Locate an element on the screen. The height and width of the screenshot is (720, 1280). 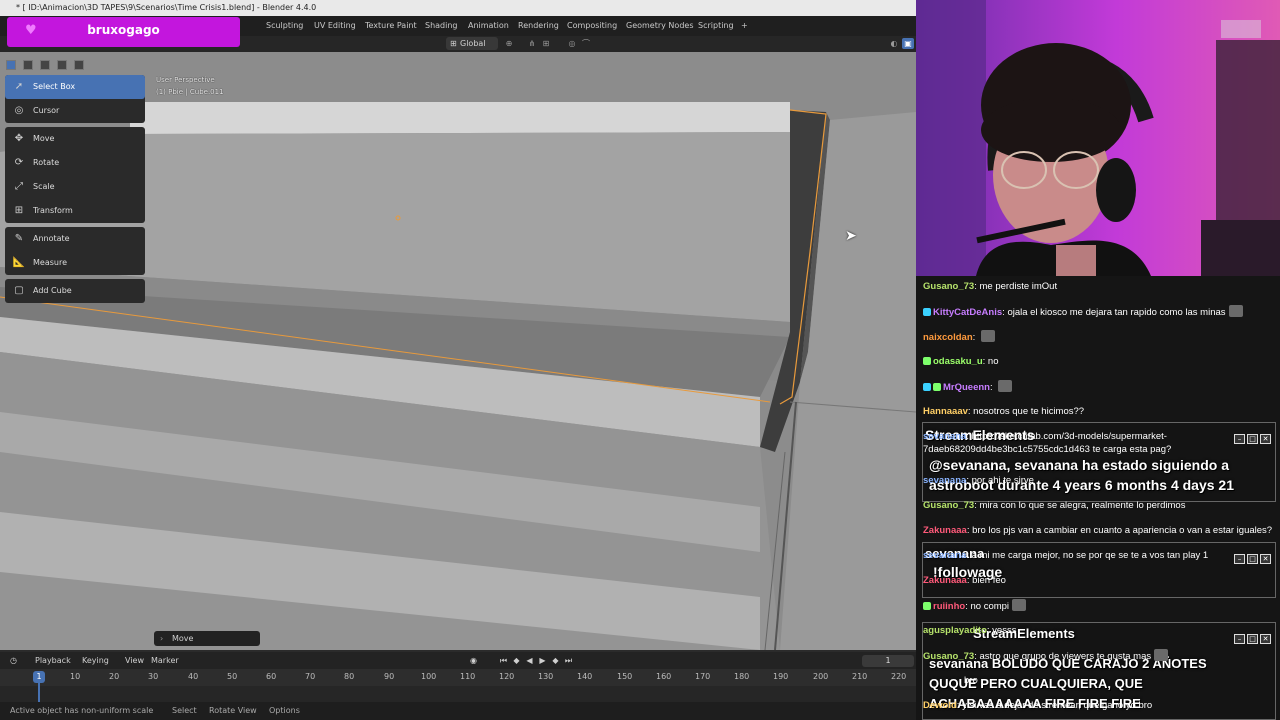
tool-group-select: ➚ Select Box ◎ Cursor is located at coordinates (75, 99).